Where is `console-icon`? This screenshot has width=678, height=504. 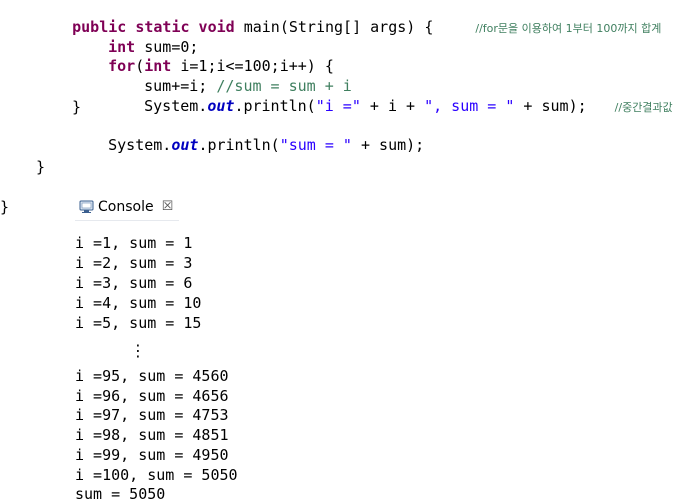
console-icon is located at coordinates (86, 206).